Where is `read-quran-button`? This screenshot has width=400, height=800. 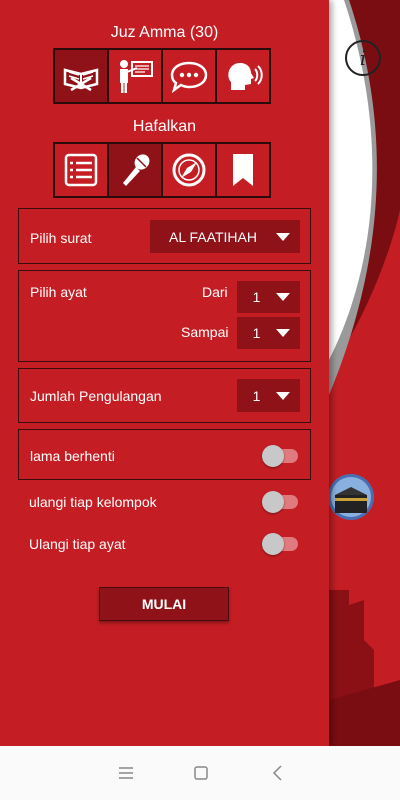
read-quran-button is located at coordinates (81, 76).